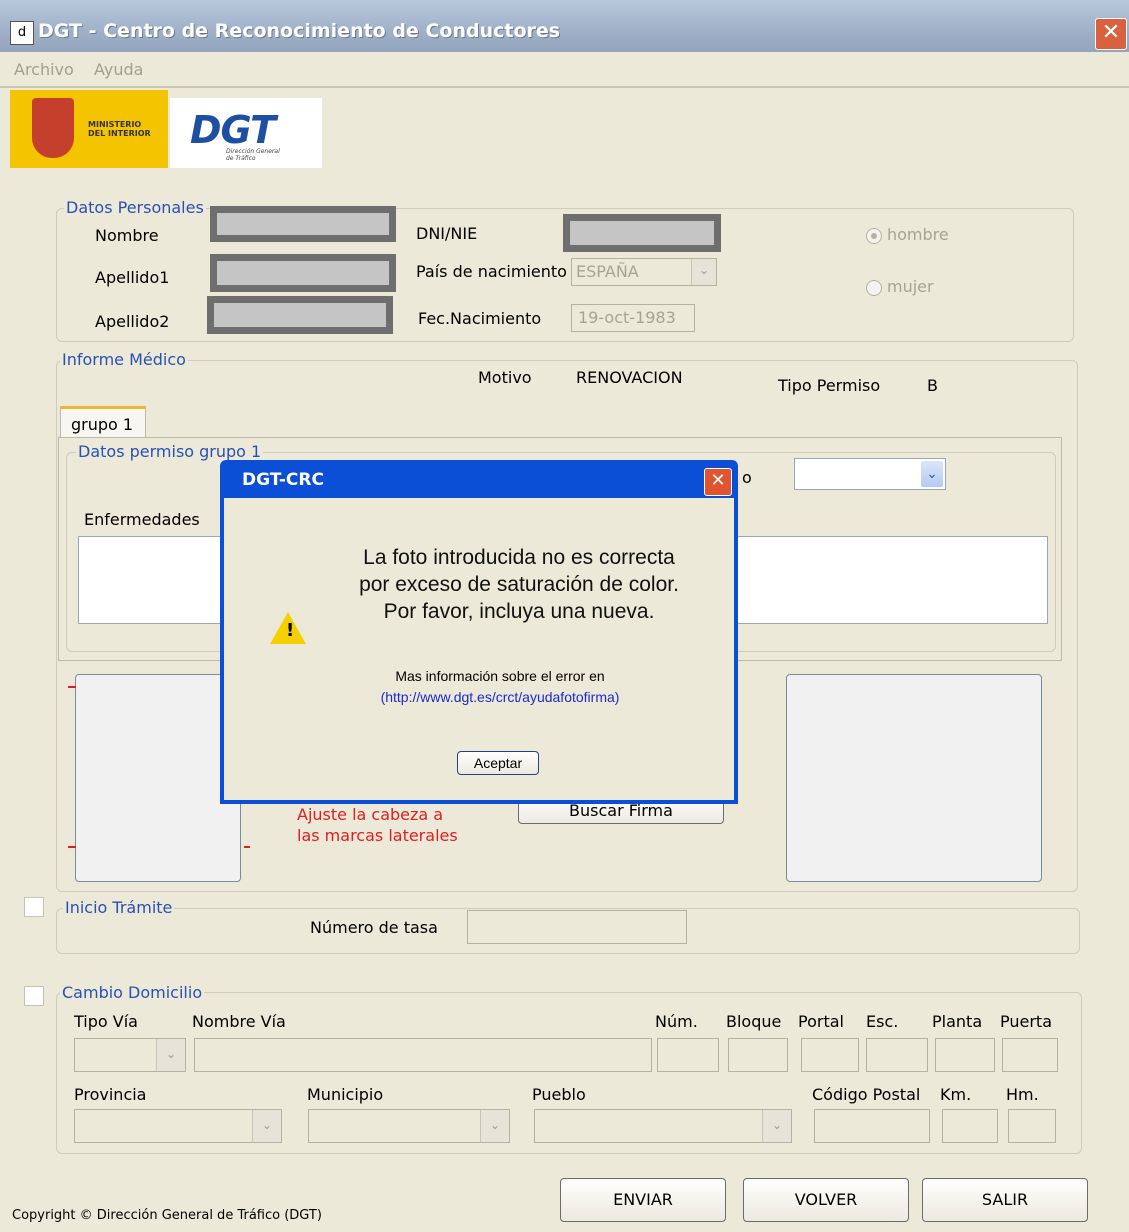 Image resolution: width=1129 pixels, height=1232 pixels. What do you see at coordinates (34, 996) in the screenshot?
I see `cambio-domicilio-checkbox` at bounding box center [34, 996].